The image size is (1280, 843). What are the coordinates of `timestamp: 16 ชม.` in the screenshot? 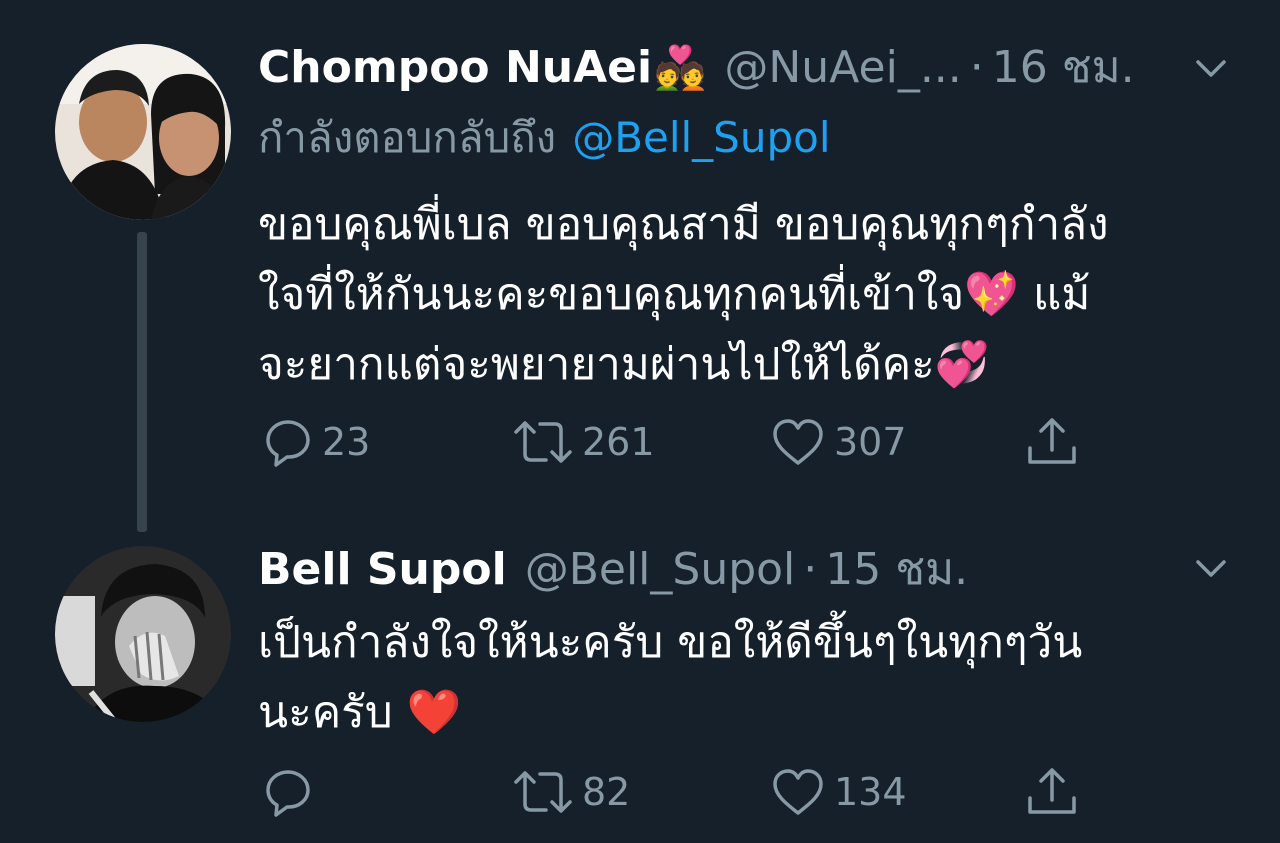 It's located at (1063, 68).